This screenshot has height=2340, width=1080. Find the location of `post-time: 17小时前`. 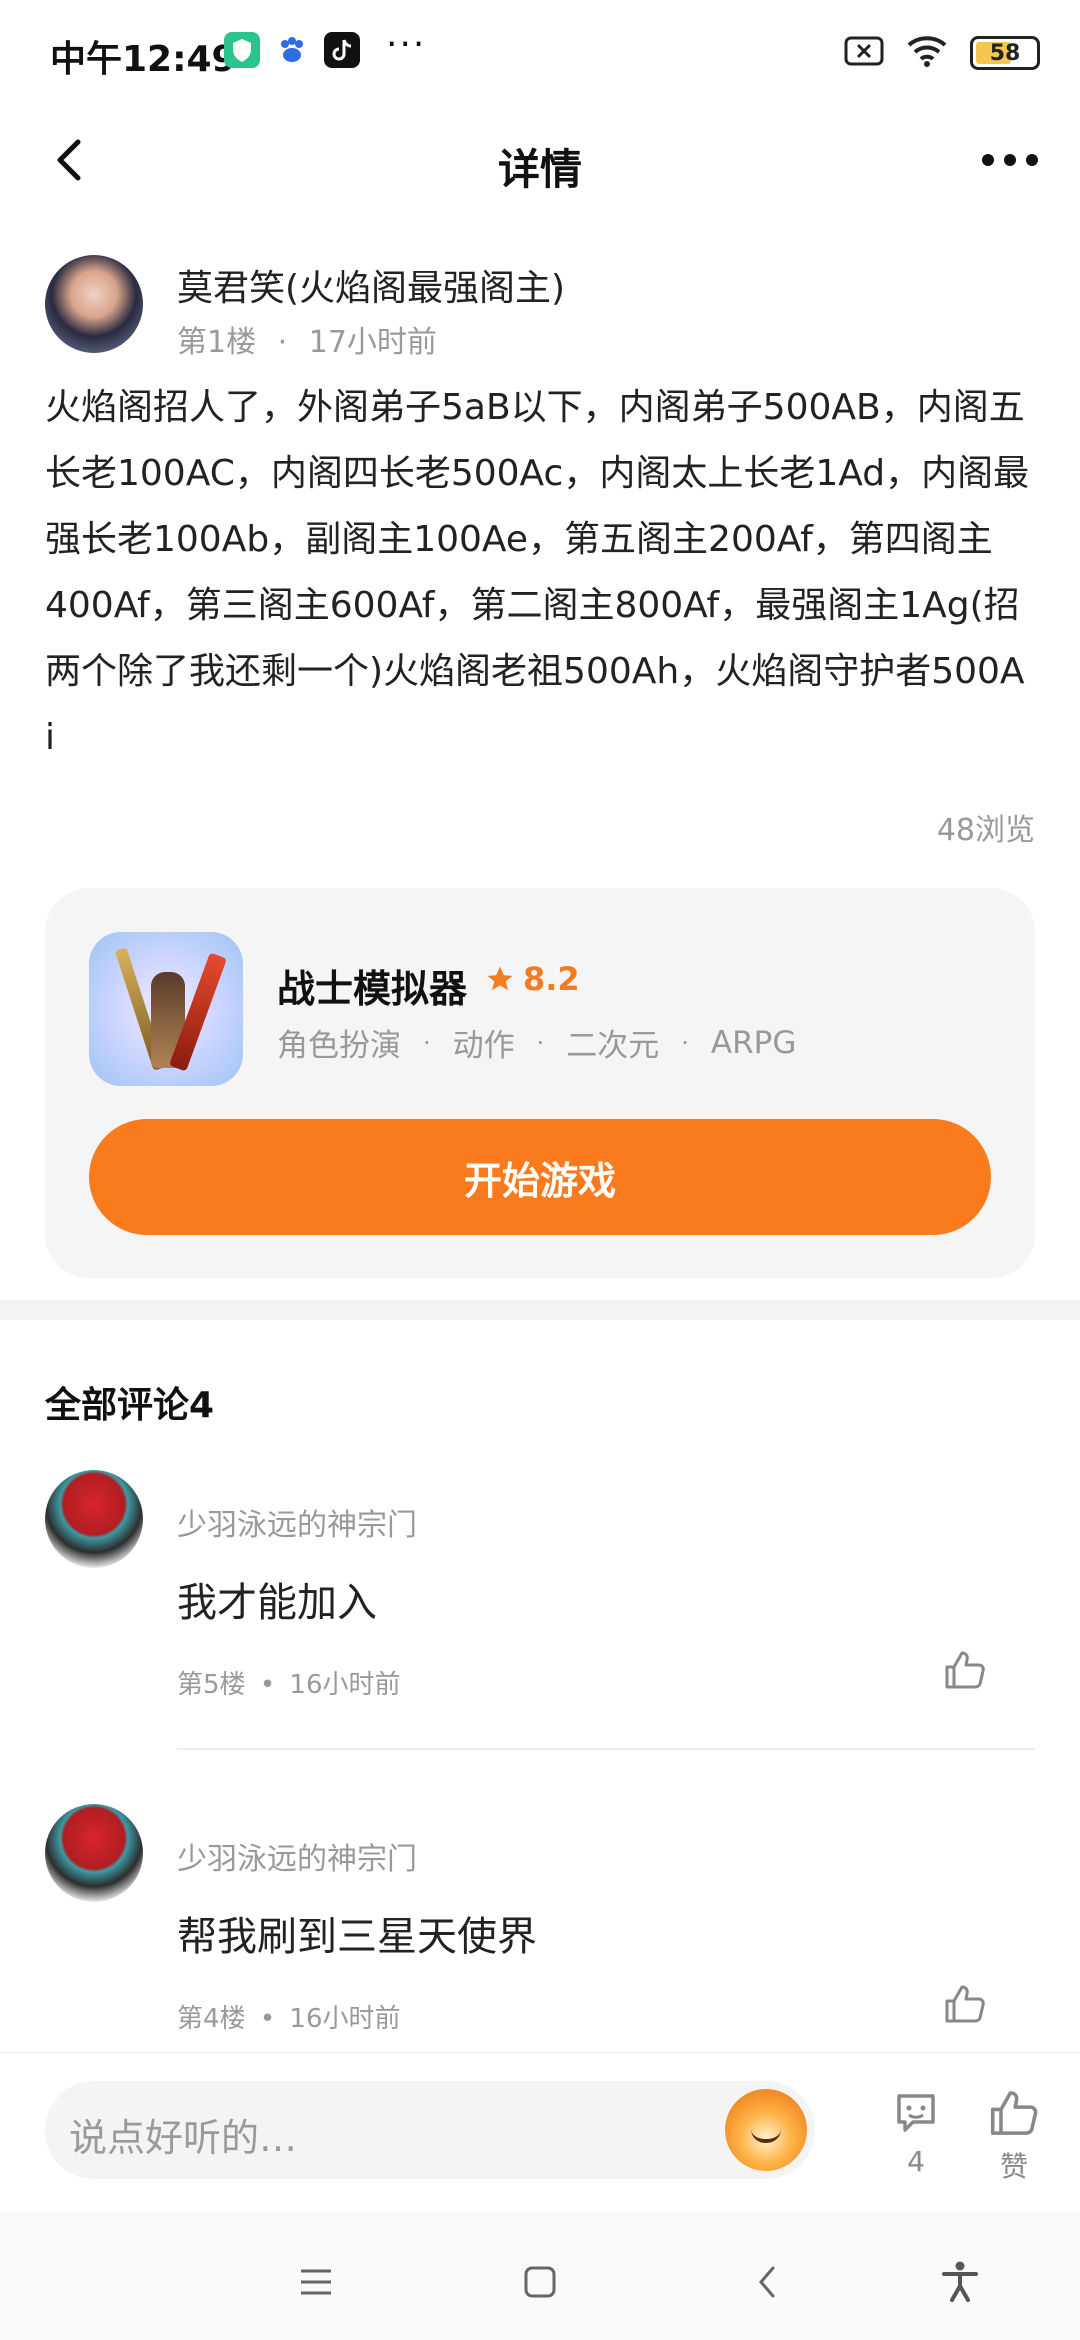

post-time: 17小时前 is located at coordinates (372, 342).